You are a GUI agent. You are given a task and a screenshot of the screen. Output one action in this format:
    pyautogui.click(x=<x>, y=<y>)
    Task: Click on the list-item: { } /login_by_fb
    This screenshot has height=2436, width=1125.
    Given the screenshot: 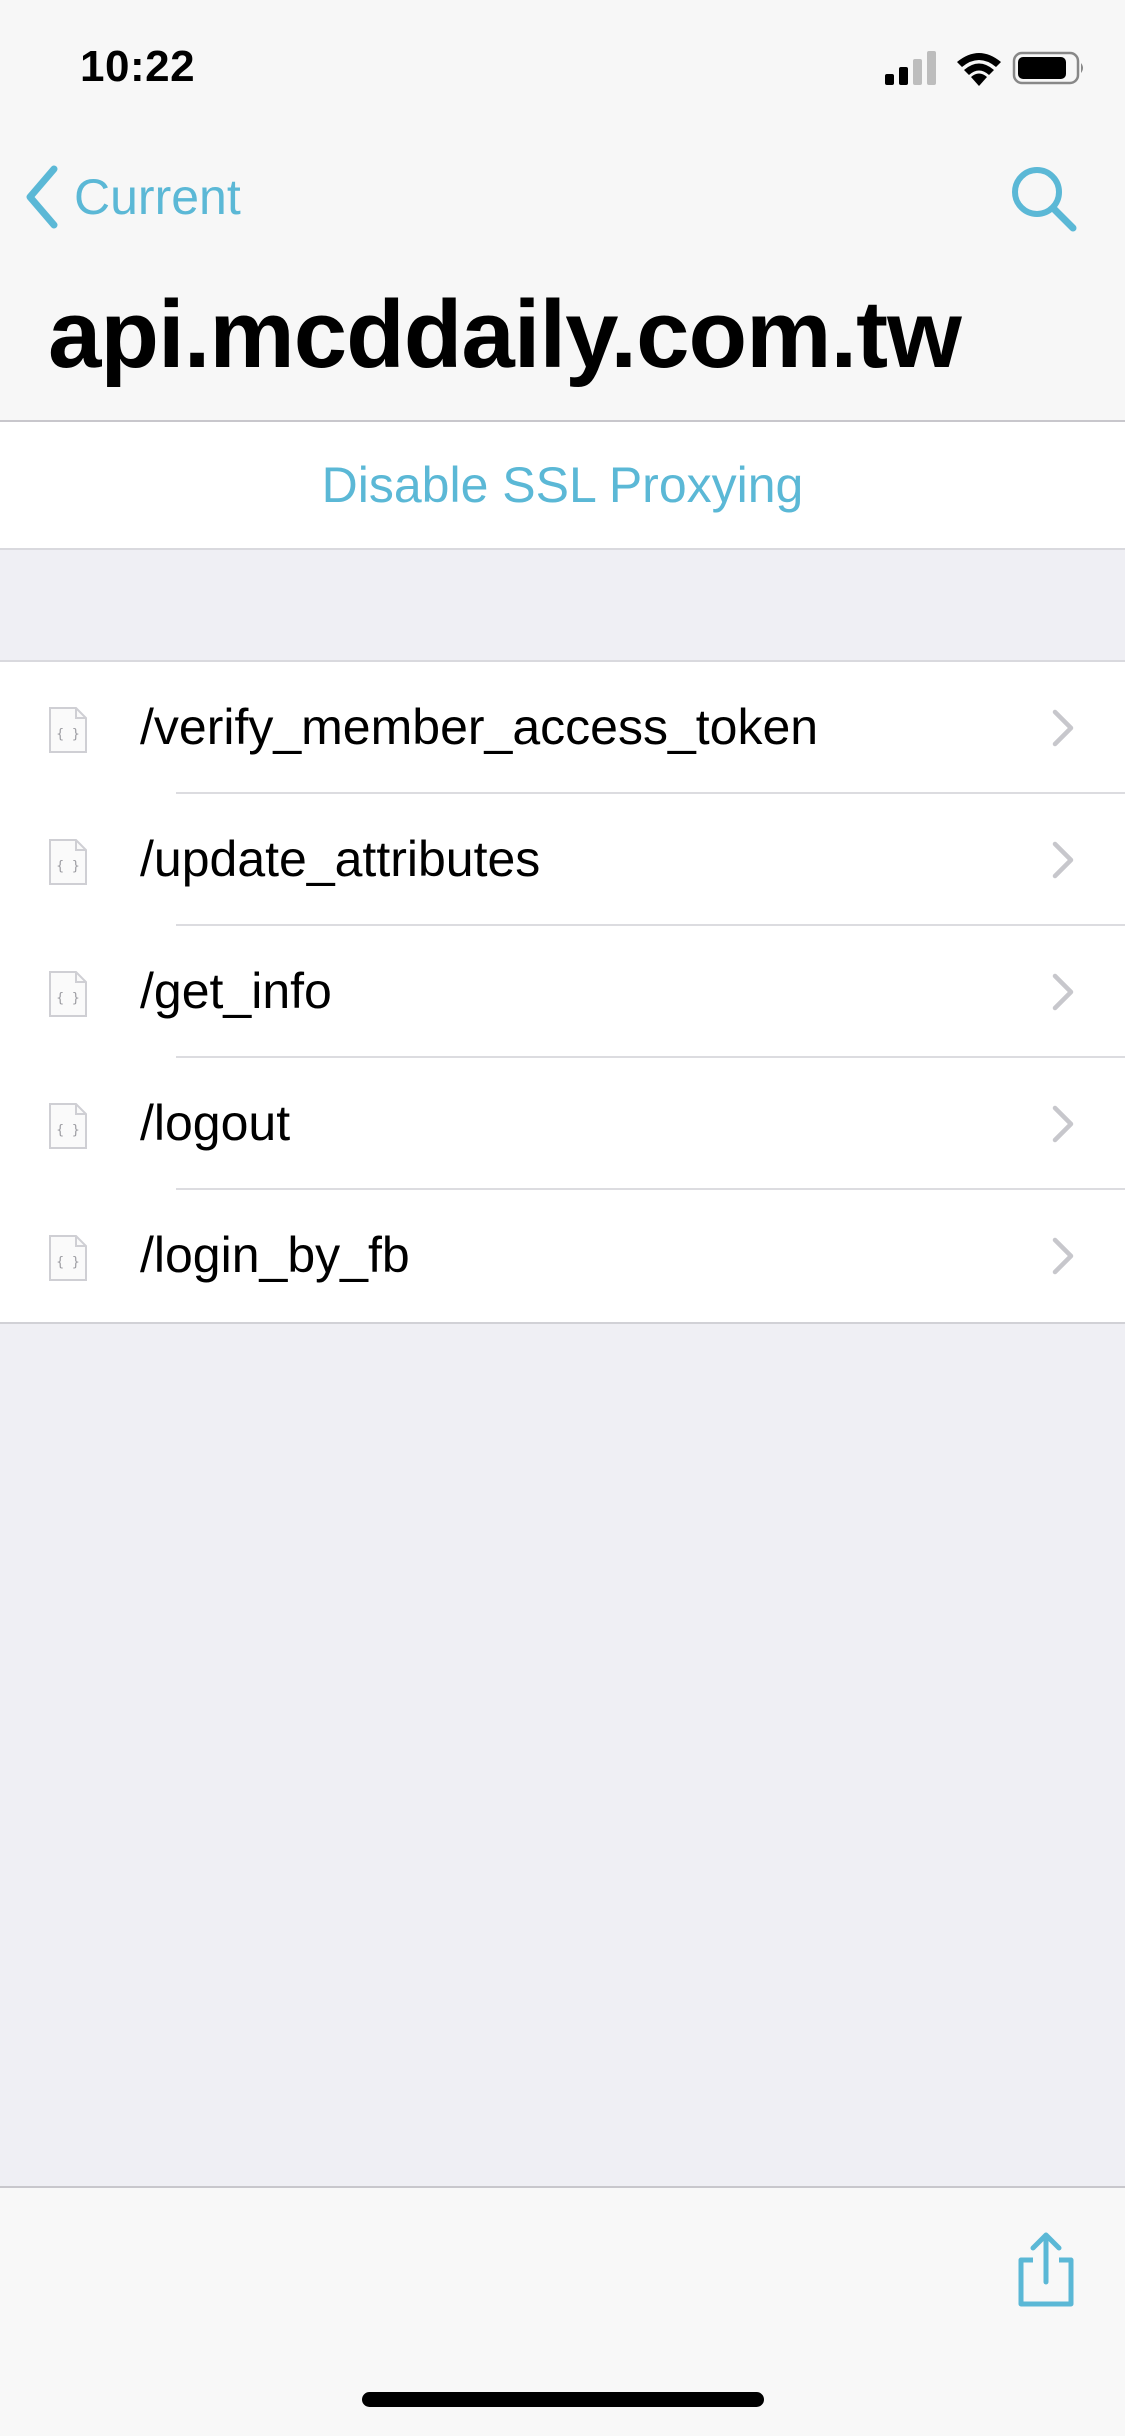 What is the action you would take?
    pyautogui.click(x=562, y=1256)
    